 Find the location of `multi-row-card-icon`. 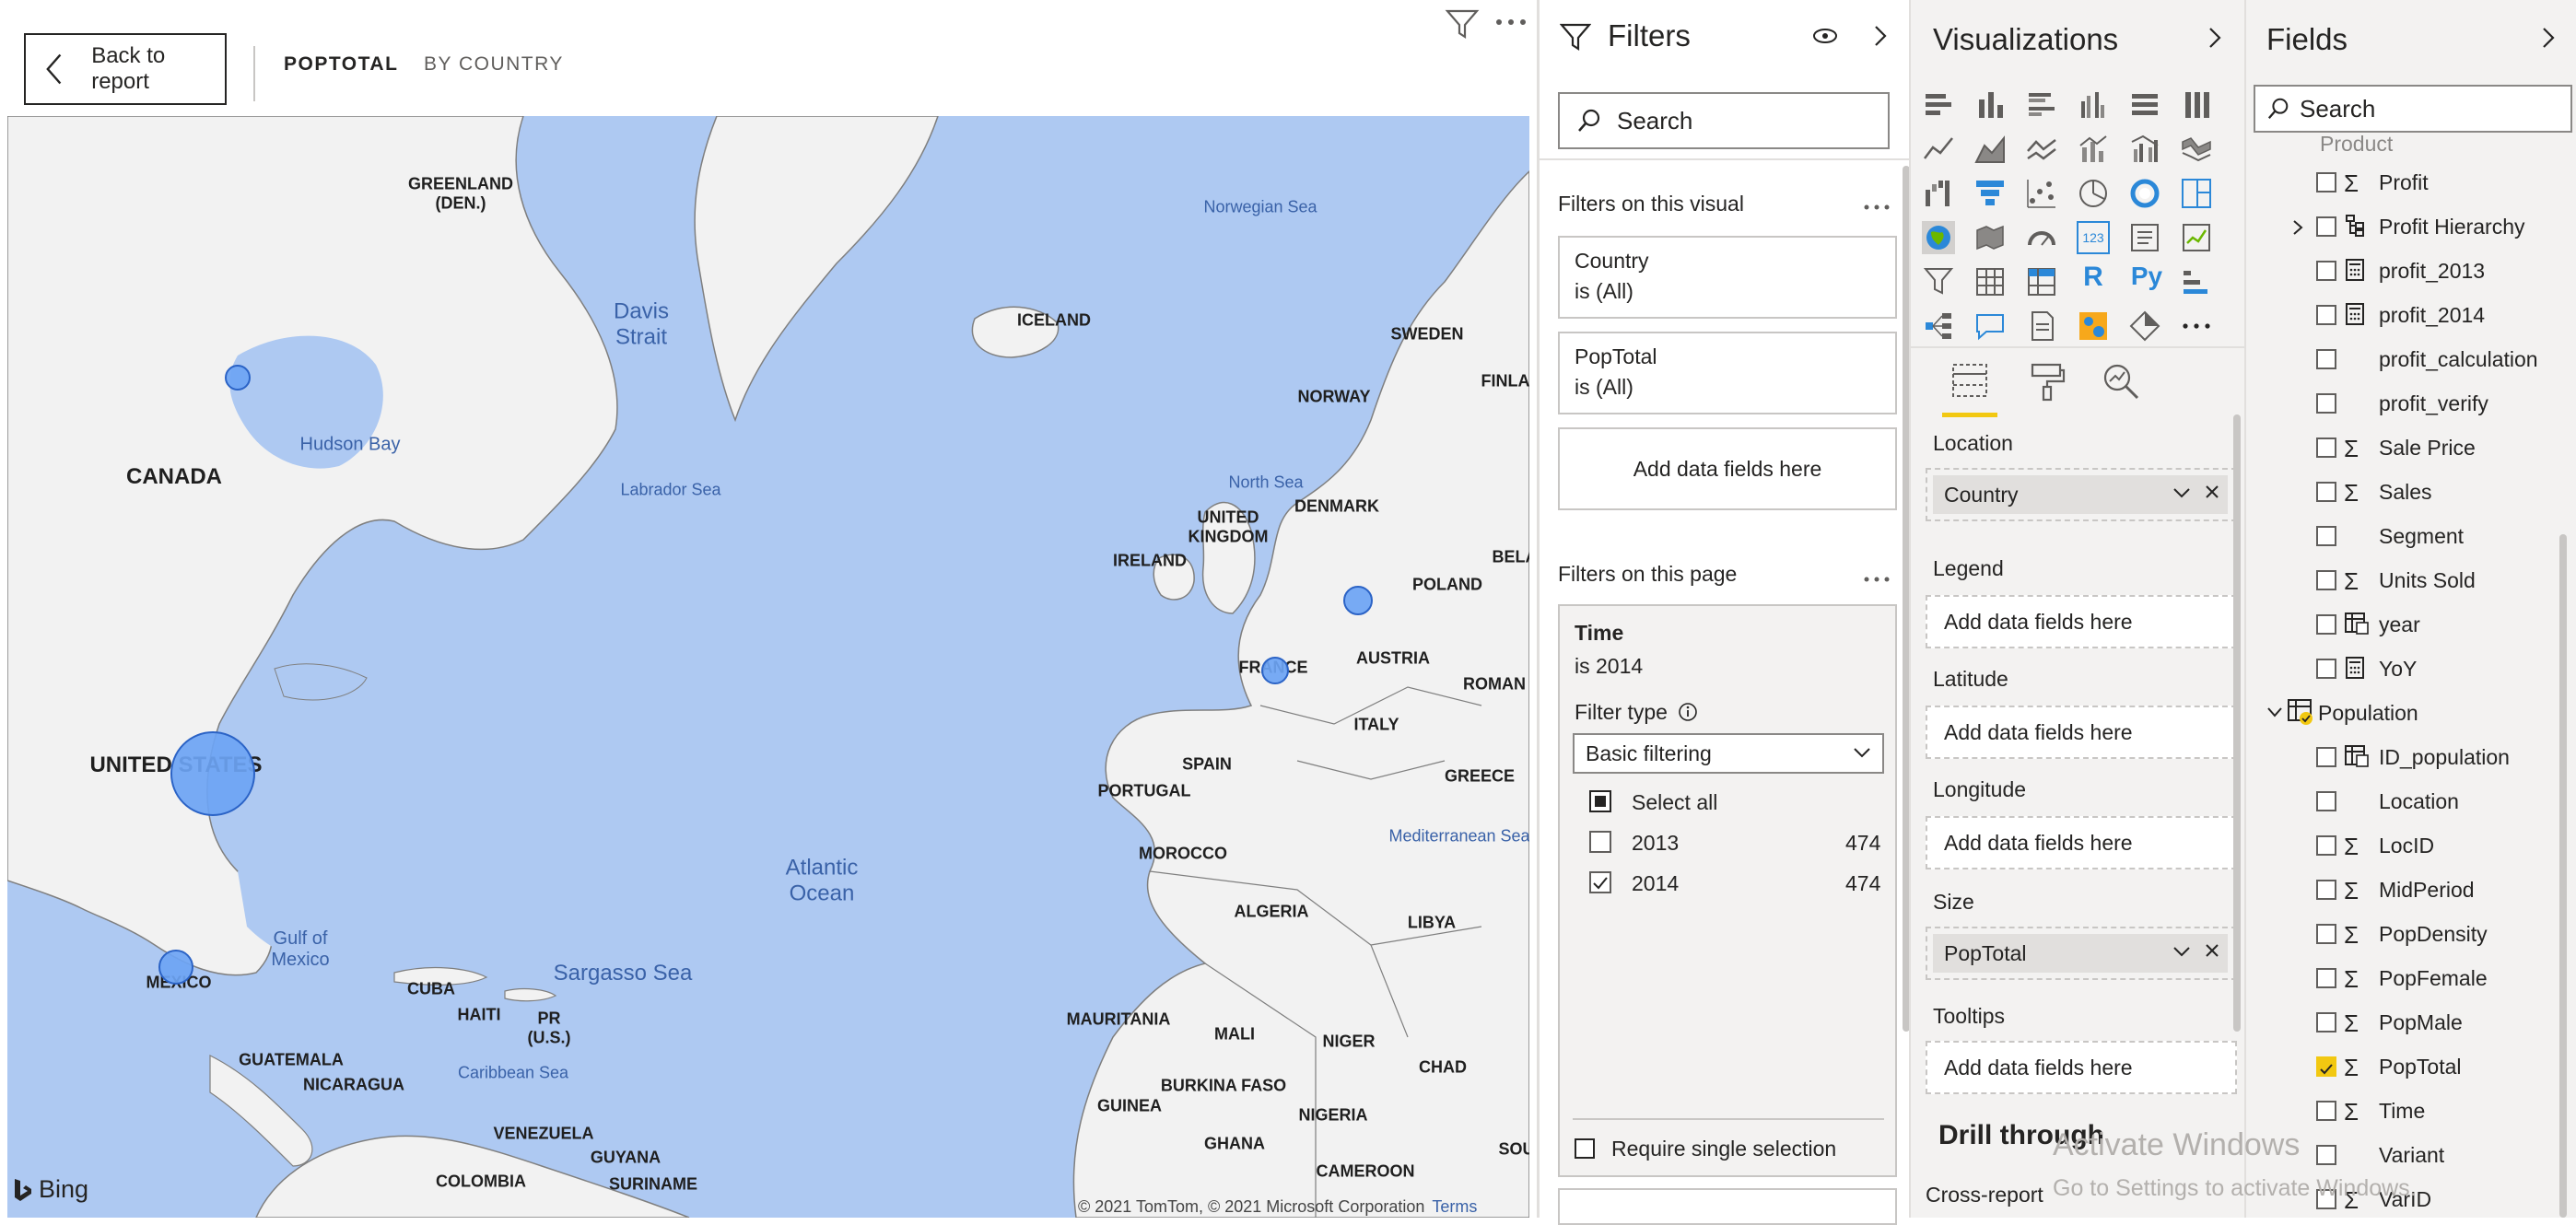

multi-row-card-icon is located at coordinates (2144, 237).